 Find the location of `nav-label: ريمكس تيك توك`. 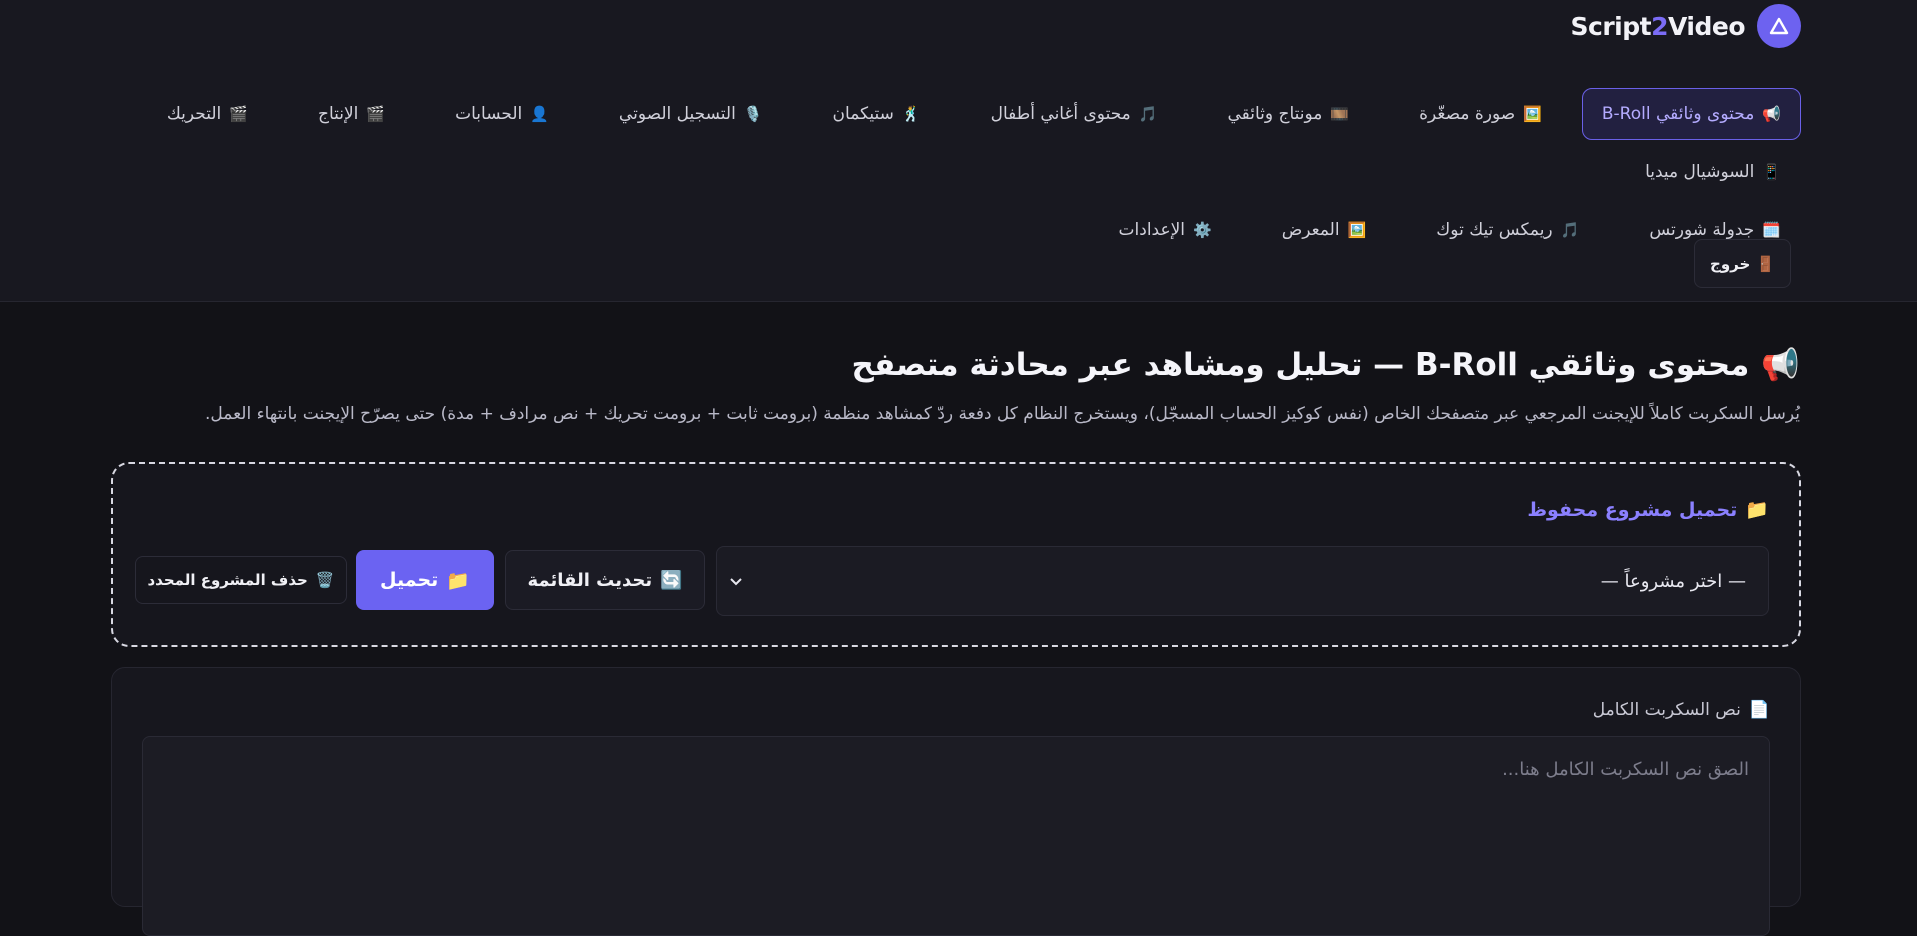

nav-label: ريمكس تيك توك is located at coordinates (1494, 230).